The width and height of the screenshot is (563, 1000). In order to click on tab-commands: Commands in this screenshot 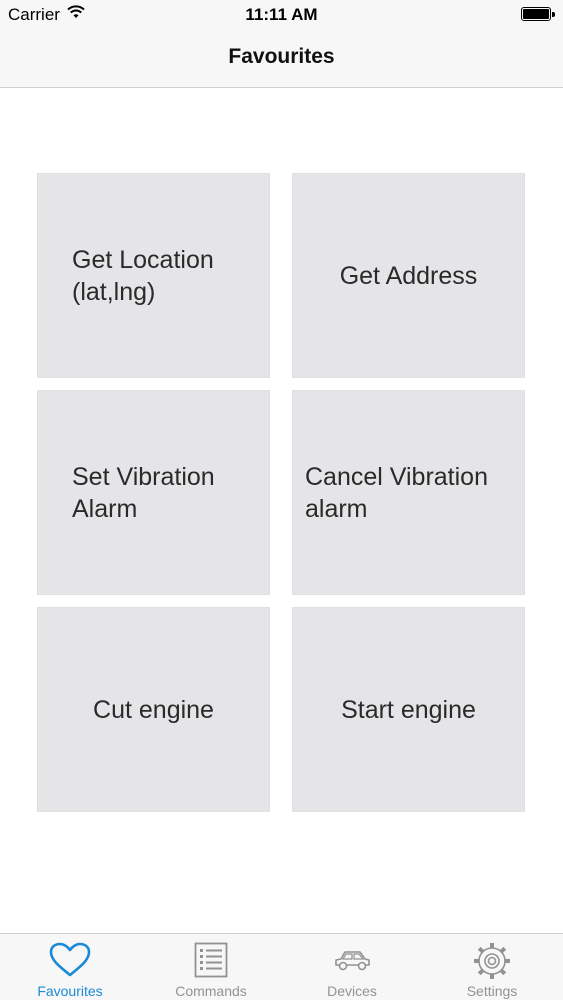, I will do `click(211, 967)`.